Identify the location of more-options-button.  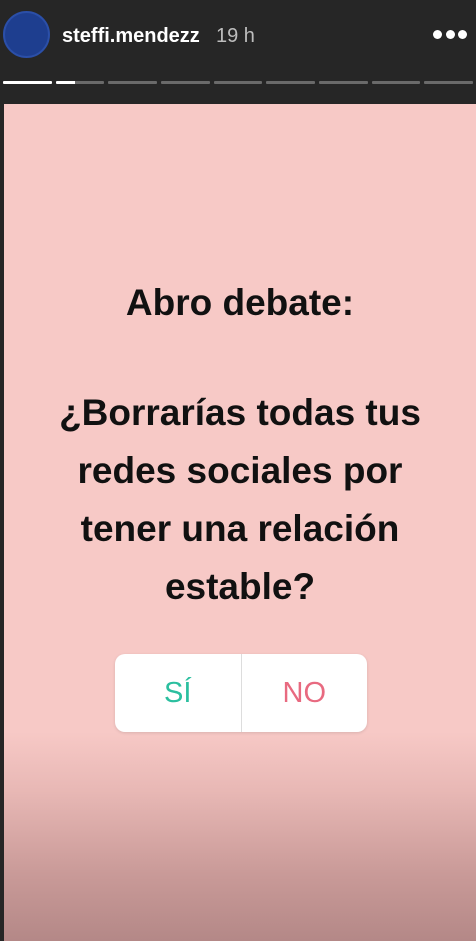
(450, 34).